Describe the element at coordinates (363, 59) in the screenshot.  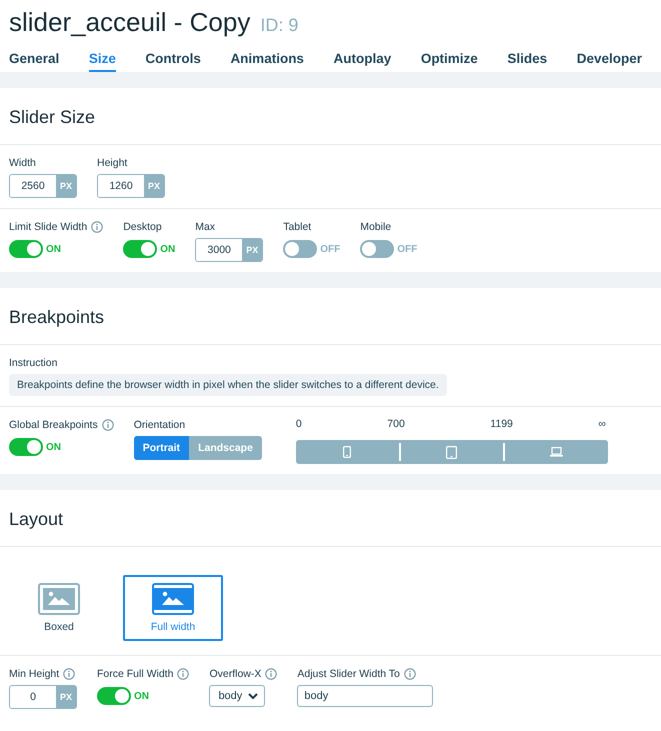
I see `tab: Autoplay` at that location.